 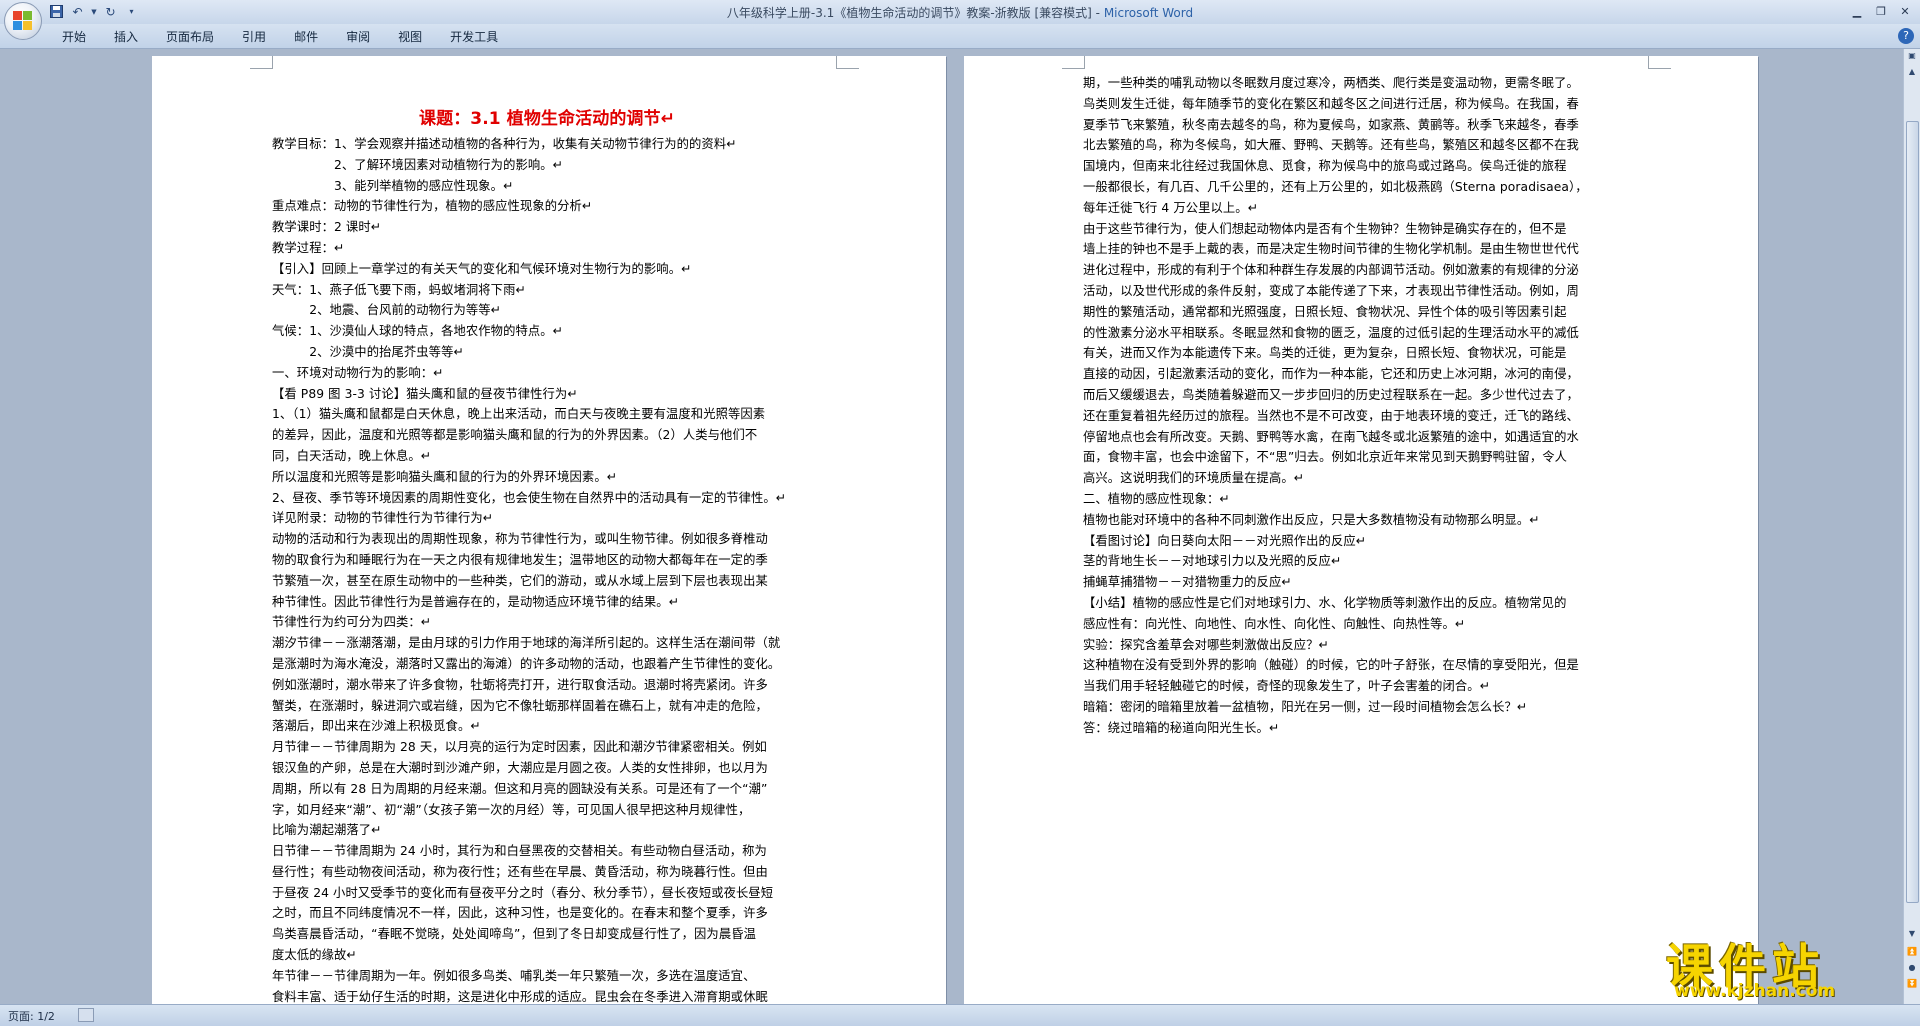 I want to click on window-controls: ▁ ❐ ✕, so click(x=1881, y=11).